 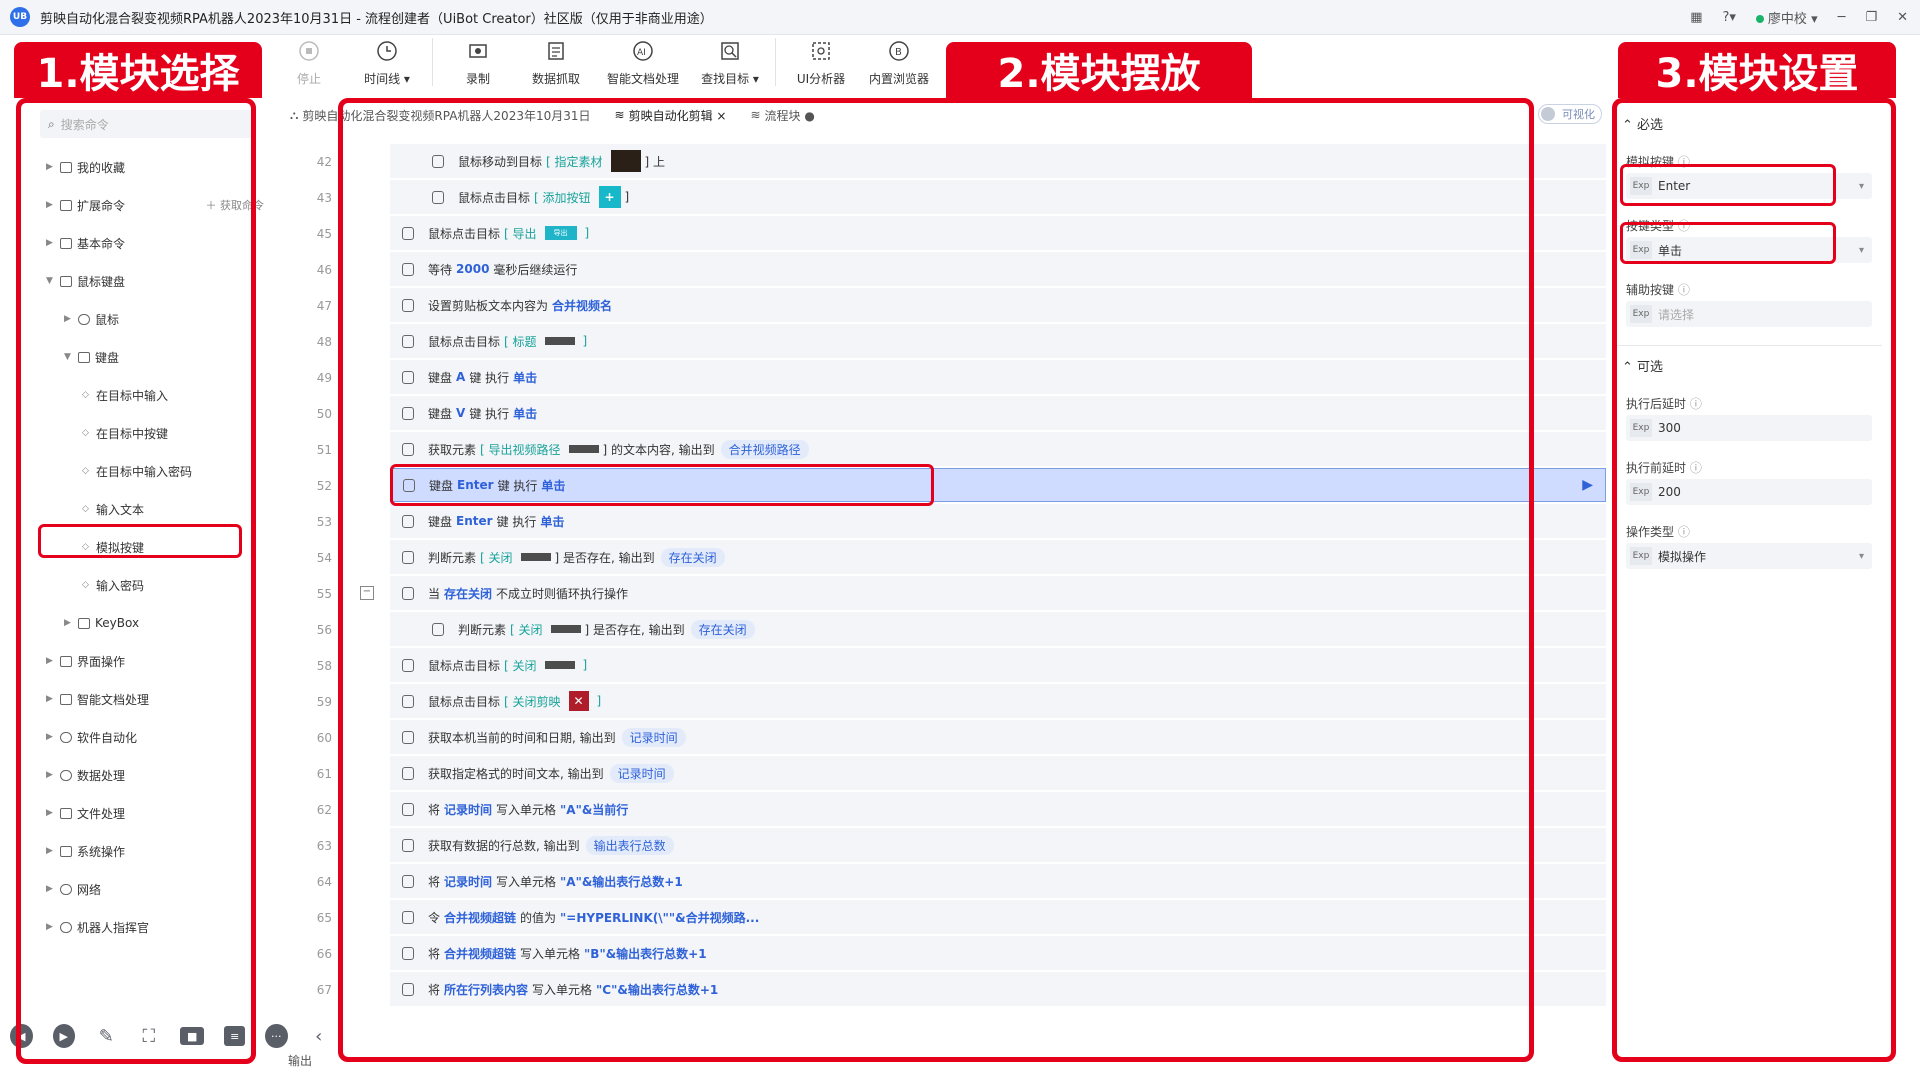 I want to click on step-row: 键盘 A 键 执行 单击, so click(x=998, y=377).